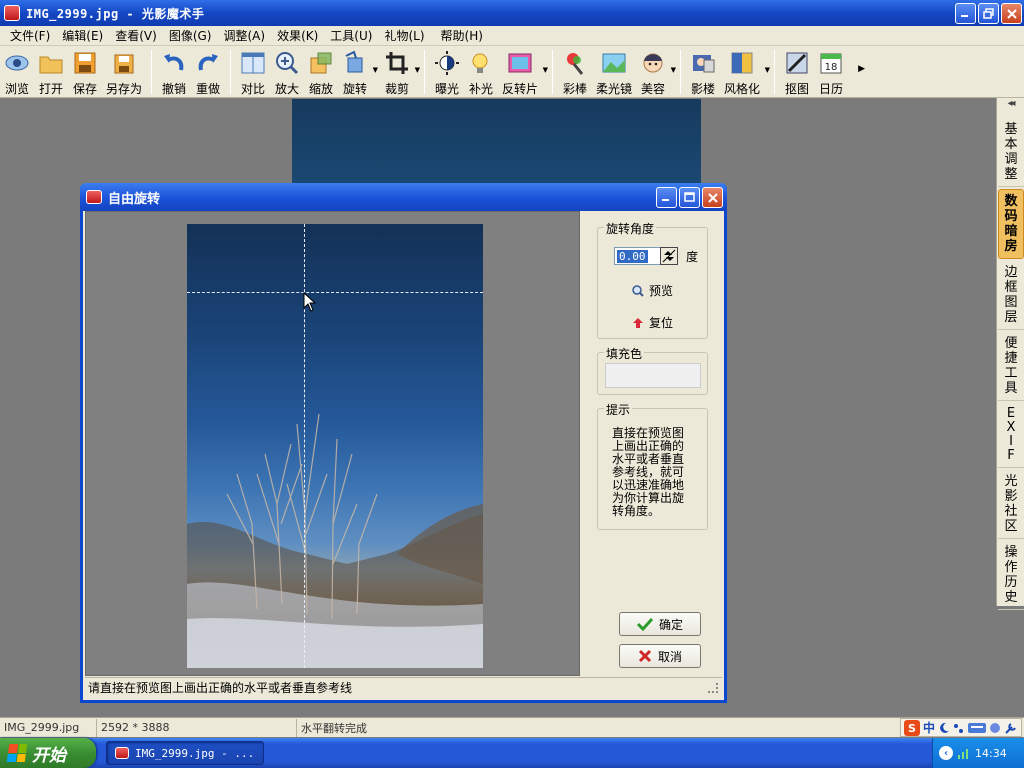 This screenshot has height=768, width=1024. I want to click on keyboard-icon, so click(977, 728).